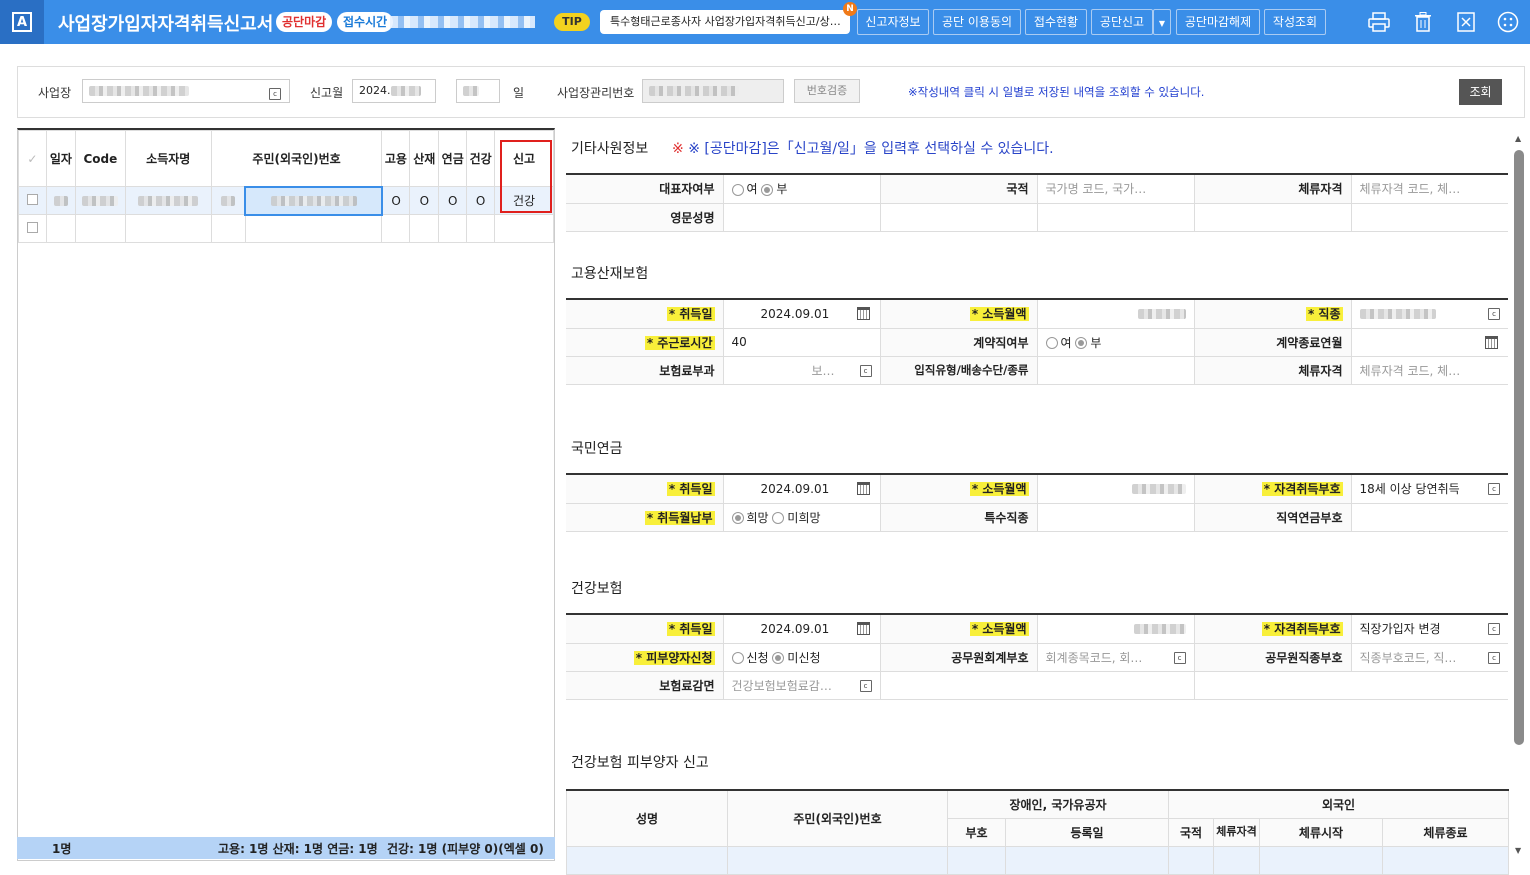 The image size is (1530, 875). What do you see at coordinates (1122, 22) in the screenshot?
I see `agency-report-button: 공단신고` at bounding box center [1122, 22].